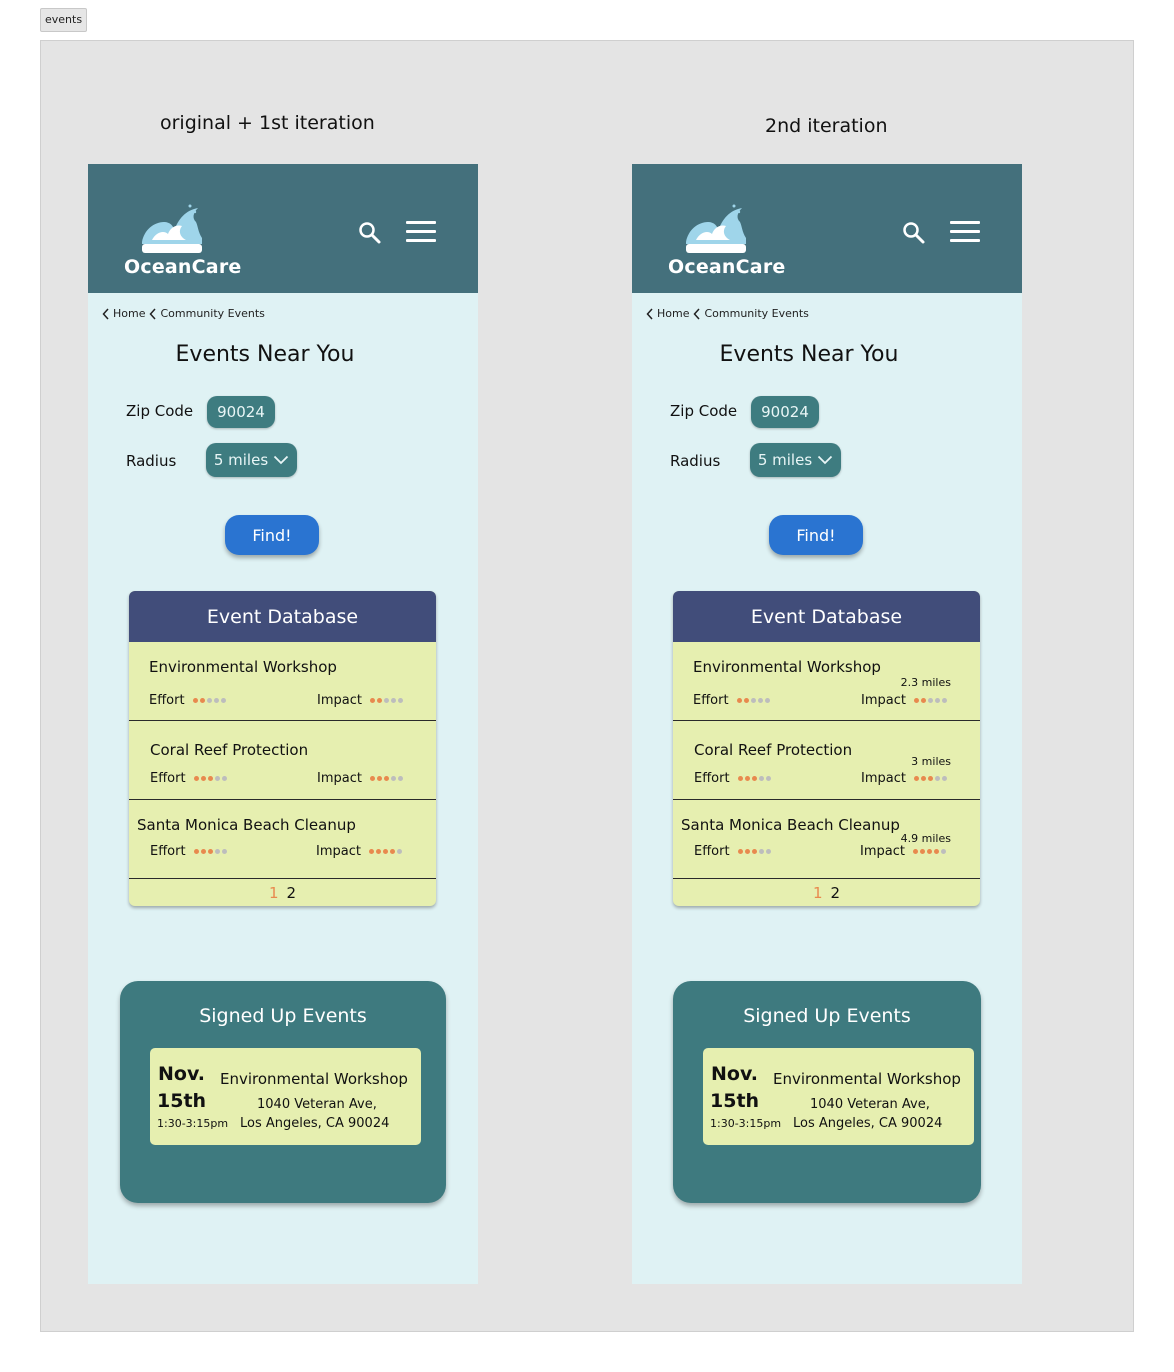  What do you see at coordinates (754, 700) in the screenshot?
I see `effort-dots` at bounding box center [754, 700].